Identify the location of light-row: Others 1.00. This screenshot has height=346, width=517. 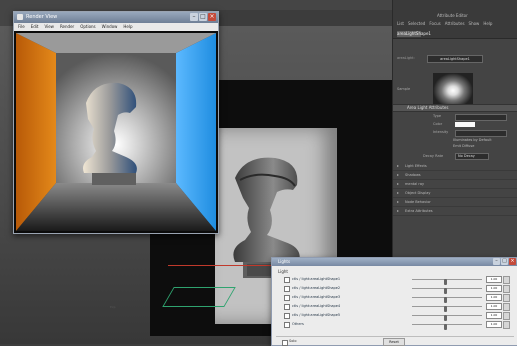
(396, 325).